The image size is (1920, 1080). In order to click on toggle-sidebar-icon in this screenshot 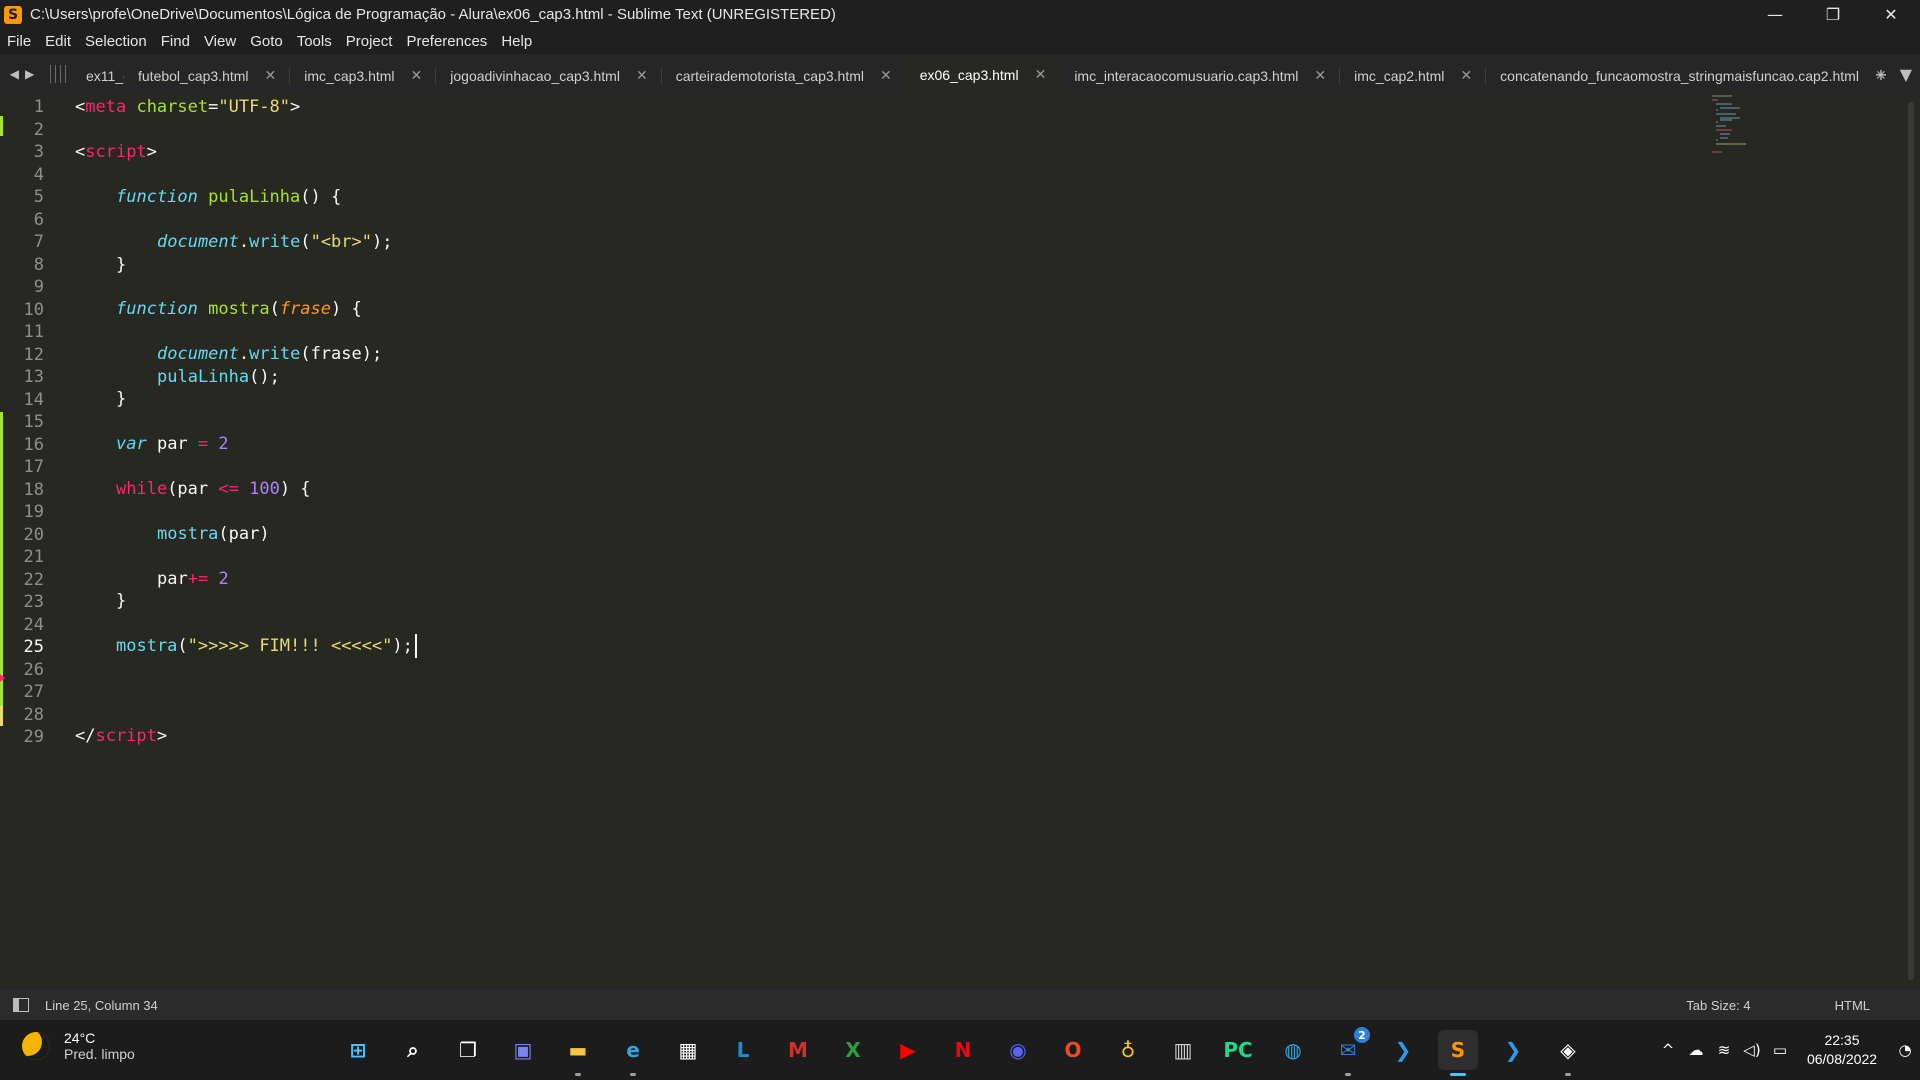, I will do `click(21, 1005)`.